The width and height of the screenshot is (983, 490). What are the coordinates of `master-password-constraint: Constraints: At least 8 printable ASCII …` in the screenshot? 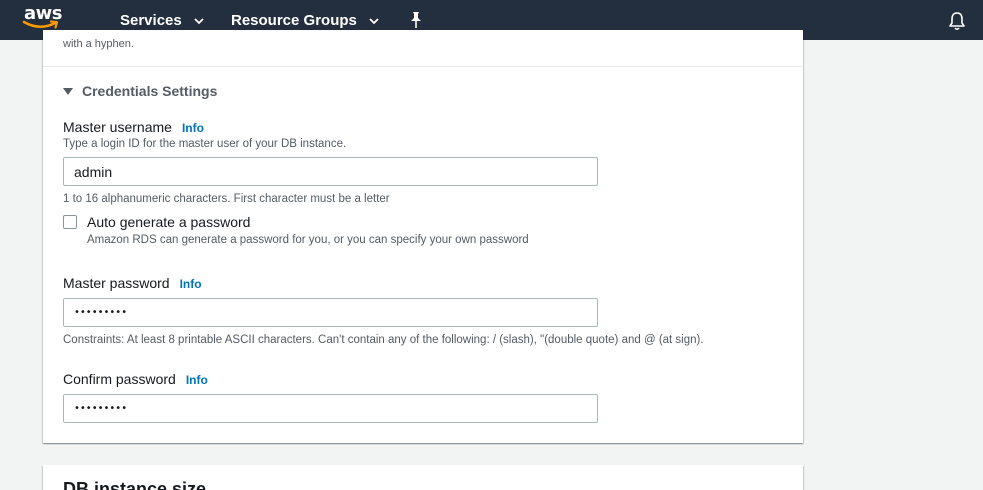 It's located at (383, 340).